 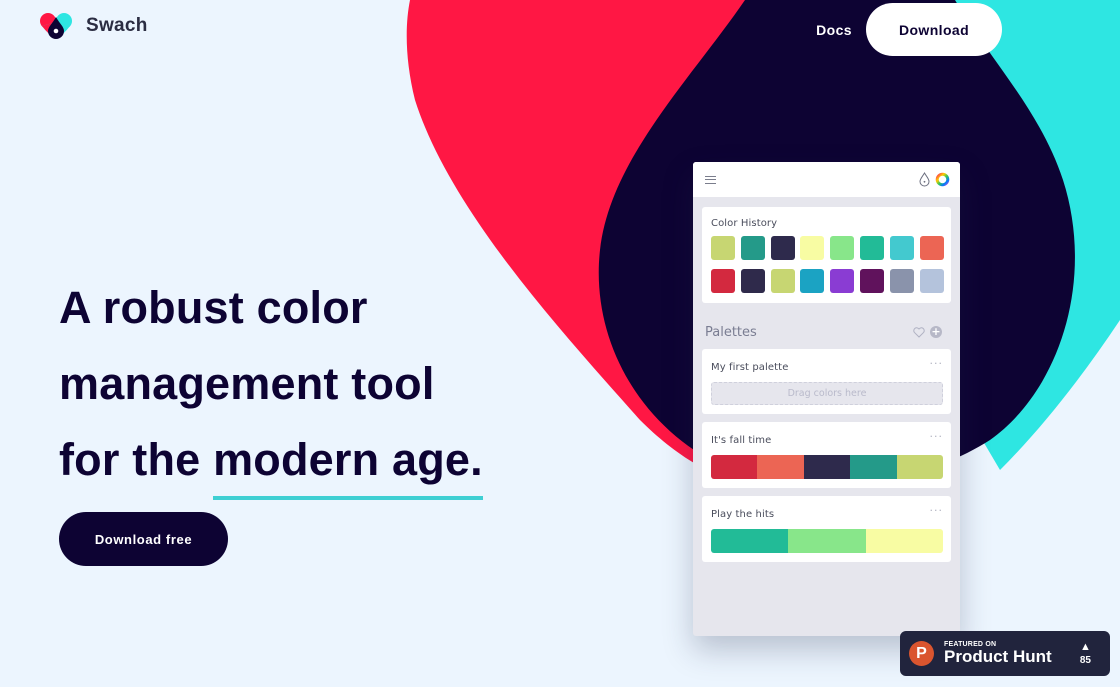 I want to click on color-wheel-icon, so click(x=942, y=179).